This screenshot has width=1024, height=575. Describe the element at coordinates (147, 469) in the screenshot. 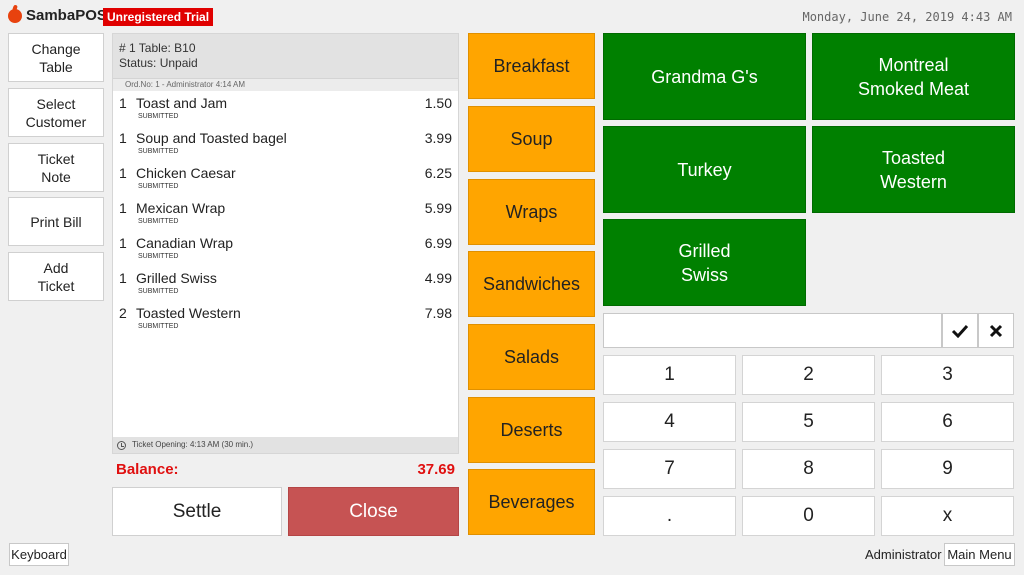

I see `balance-label: Balance:` at that location.